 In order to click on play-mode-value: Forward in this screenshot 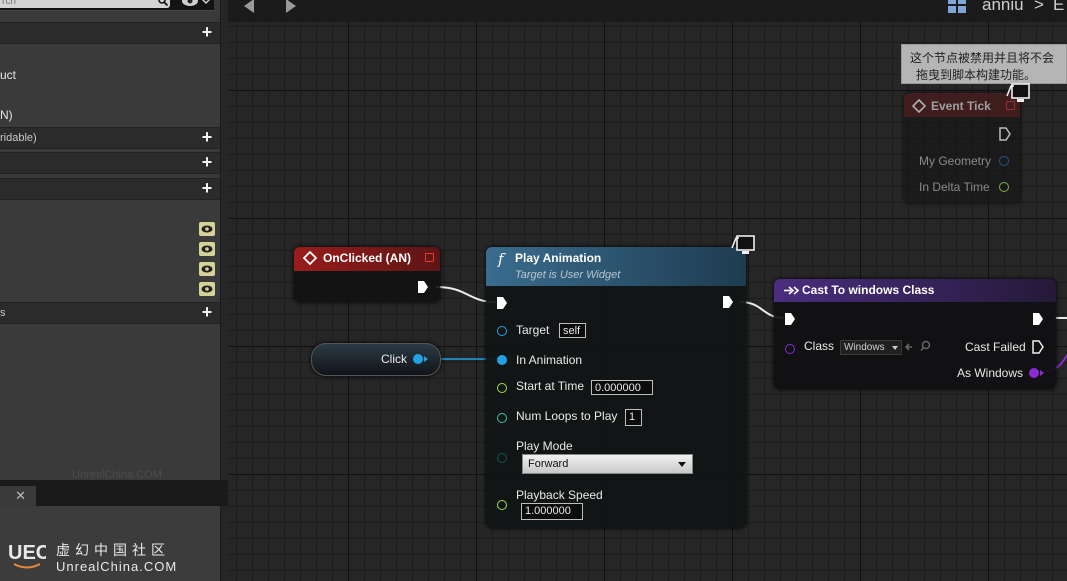, I will do `click(548, 464)`.